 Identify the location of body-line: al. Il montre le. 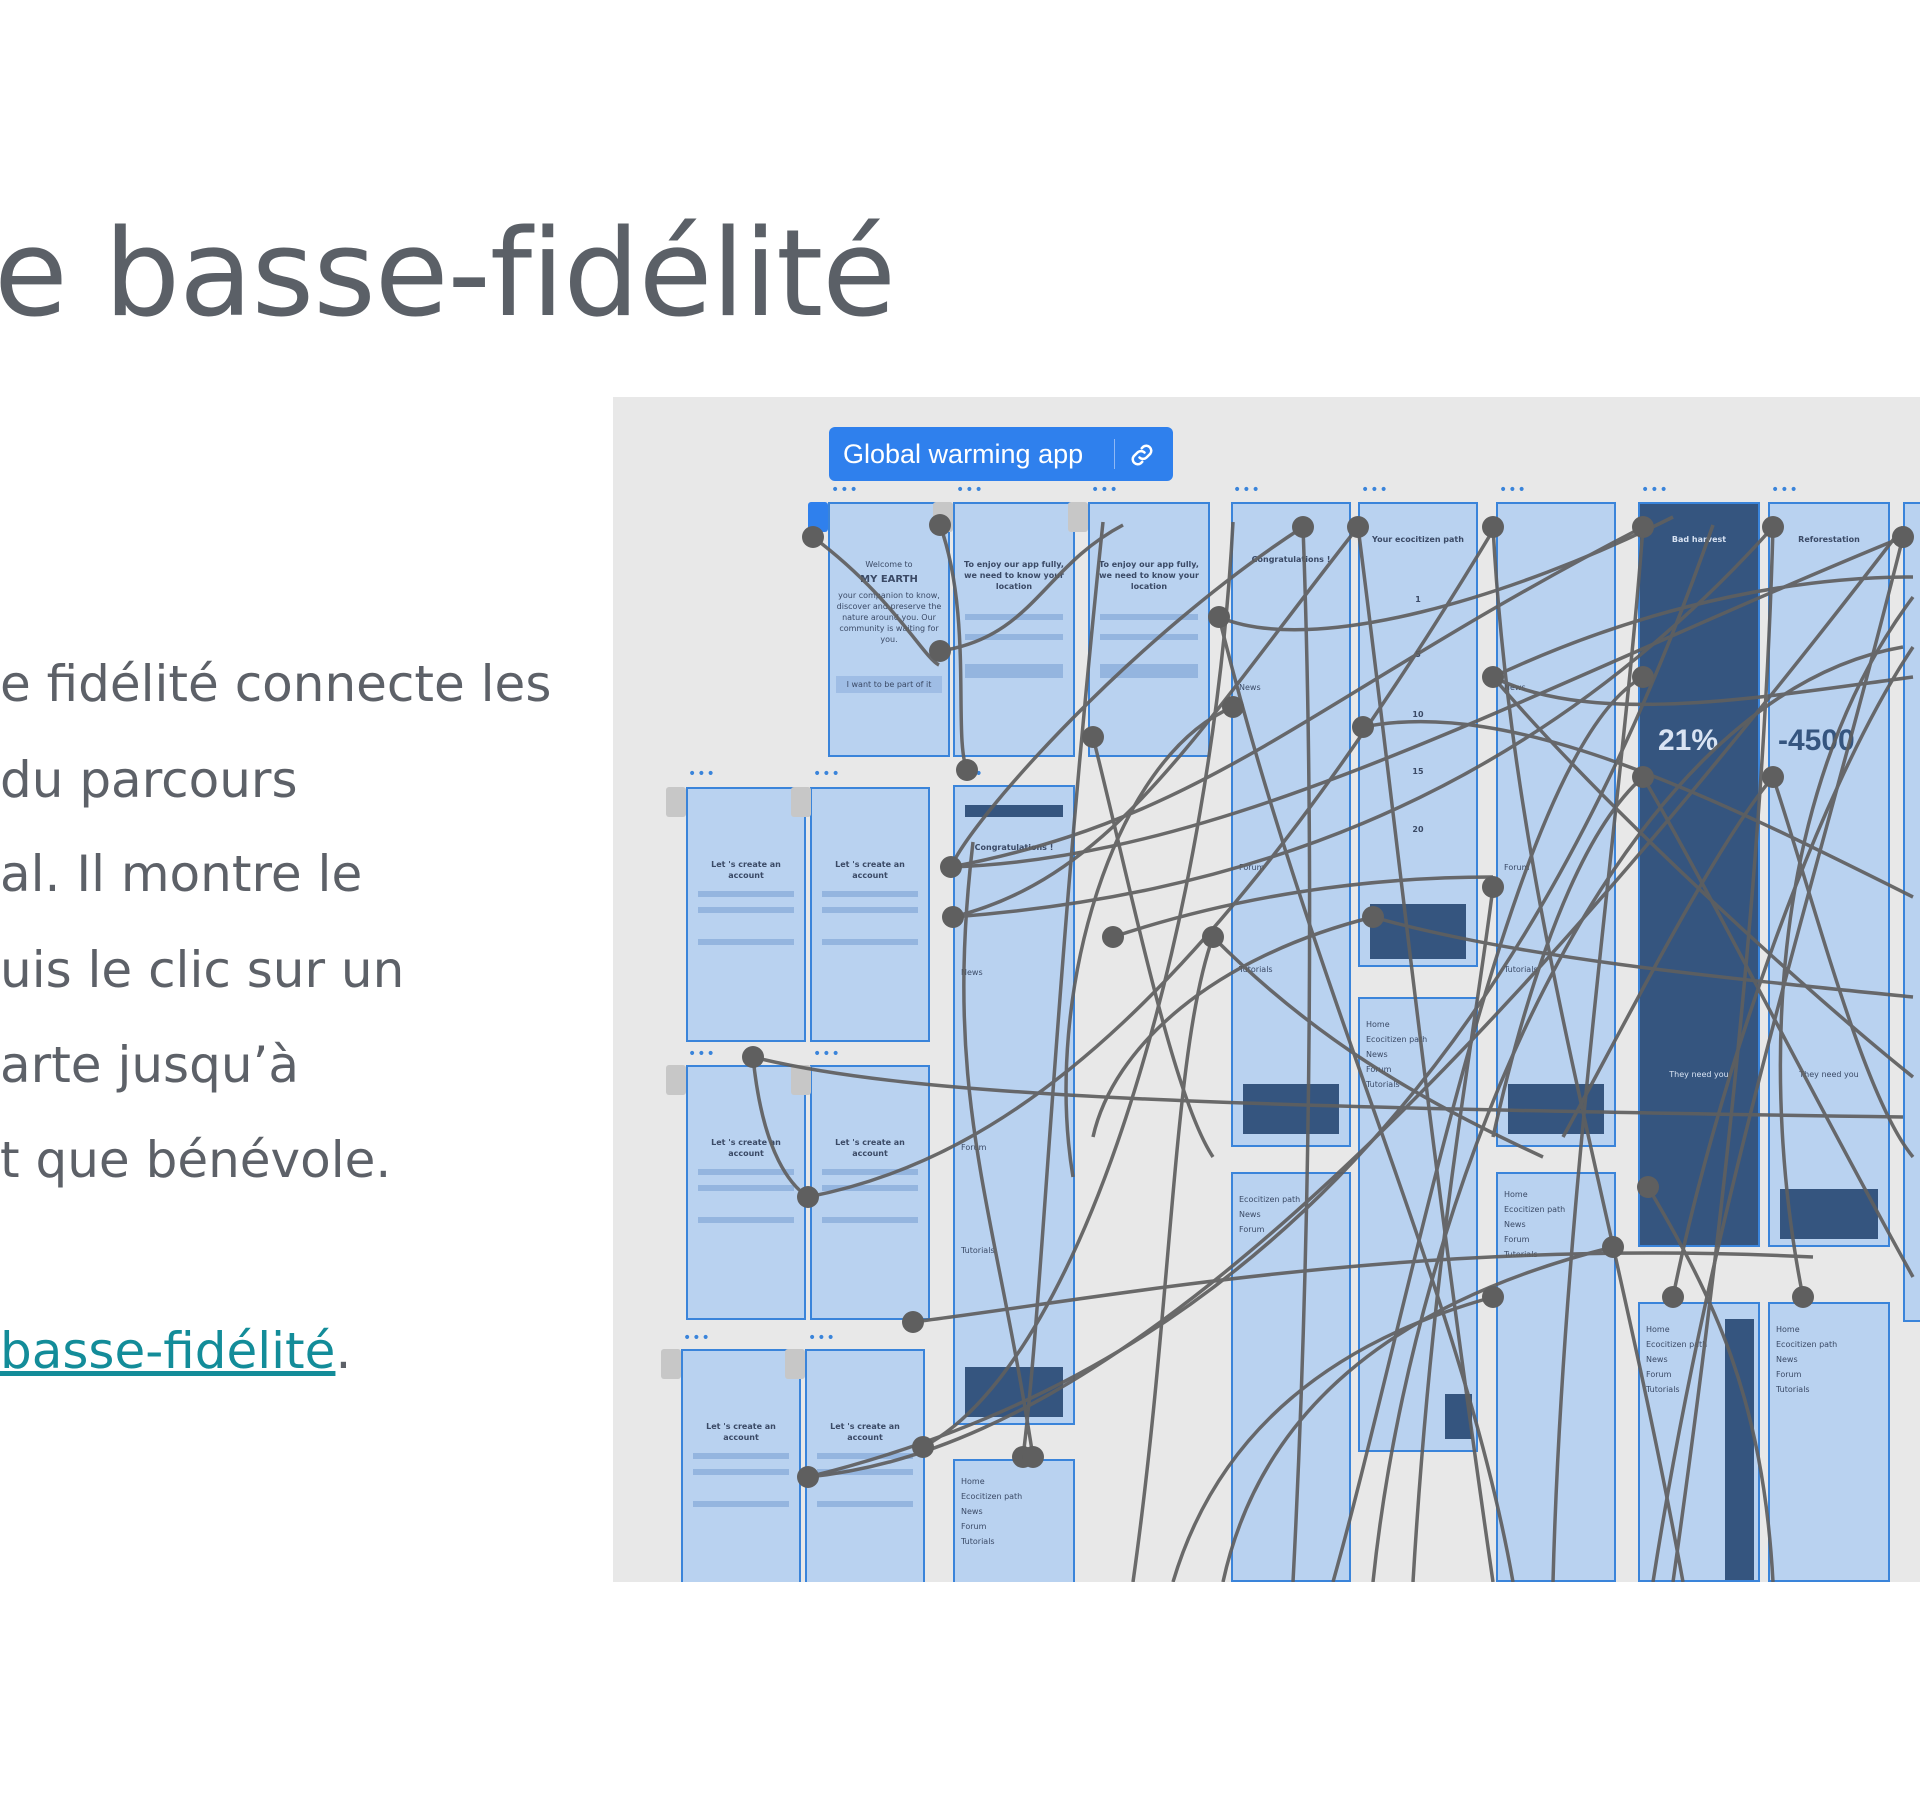
(181, 874).